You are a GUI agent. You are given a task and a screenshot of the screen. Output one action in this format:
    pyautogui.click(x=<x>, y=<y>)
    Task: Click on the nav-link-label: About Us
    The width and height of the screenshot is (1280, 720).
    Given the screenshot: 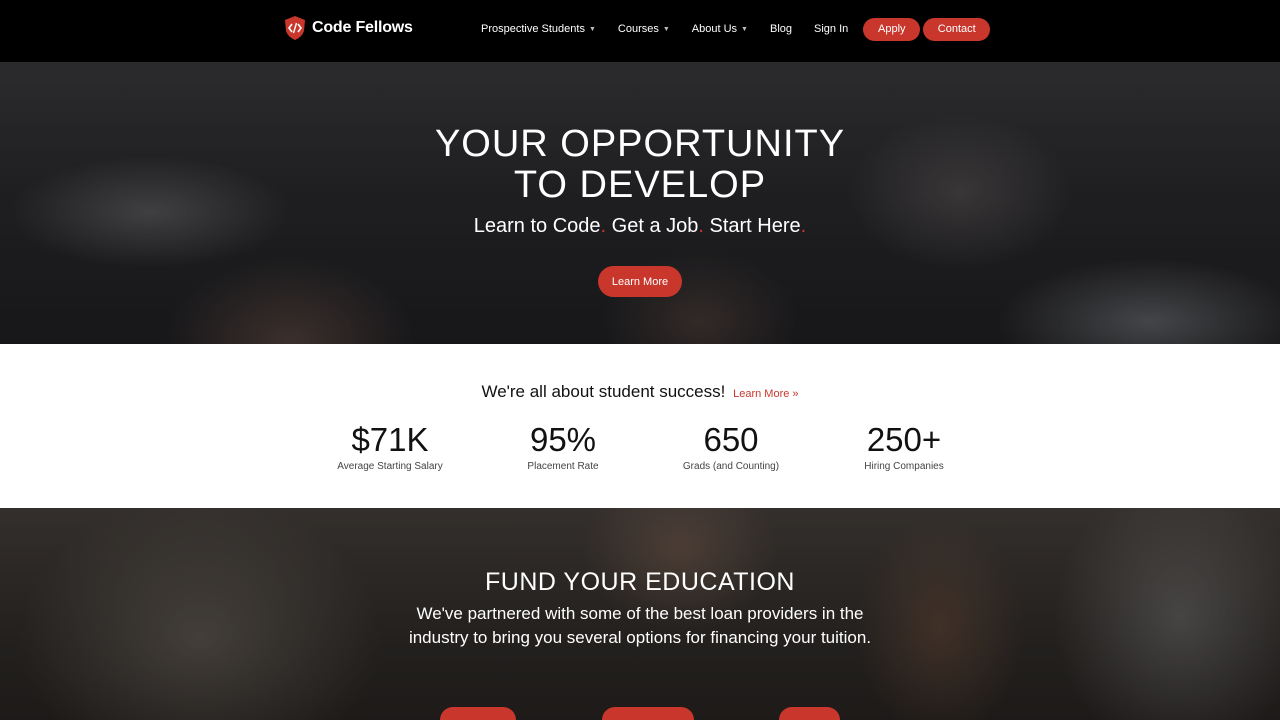 What is the action you would take?
    pyautogui.click(x=714, y=29)
    